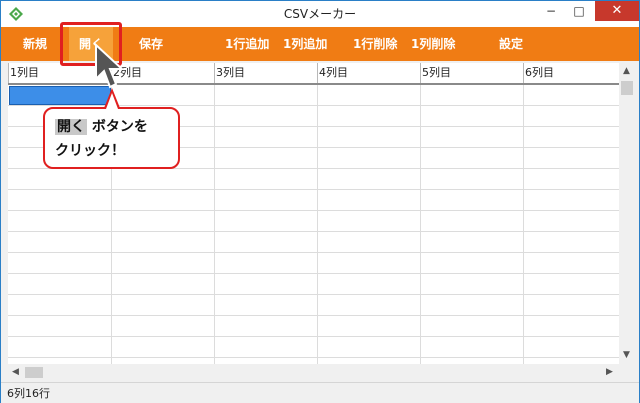 Image resolution: width=640 pixels, height=403 pixels. What do you see at coordinates (111, 138) in the screenshot?
I see `instruction-callout: 開く ボタンを クリック！` at bounding box center [111, 138].